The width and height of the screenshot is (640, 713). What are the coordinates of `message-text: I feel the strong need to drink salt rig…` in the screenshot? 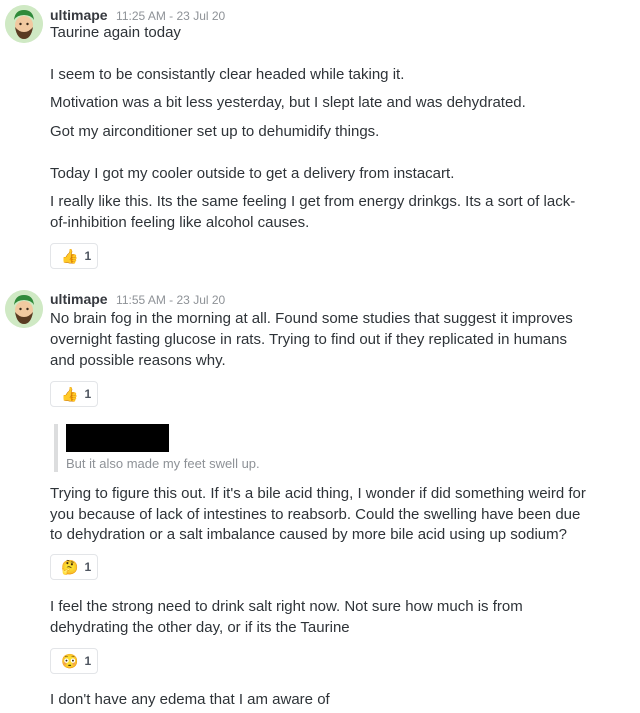 It's located at (286, 606).